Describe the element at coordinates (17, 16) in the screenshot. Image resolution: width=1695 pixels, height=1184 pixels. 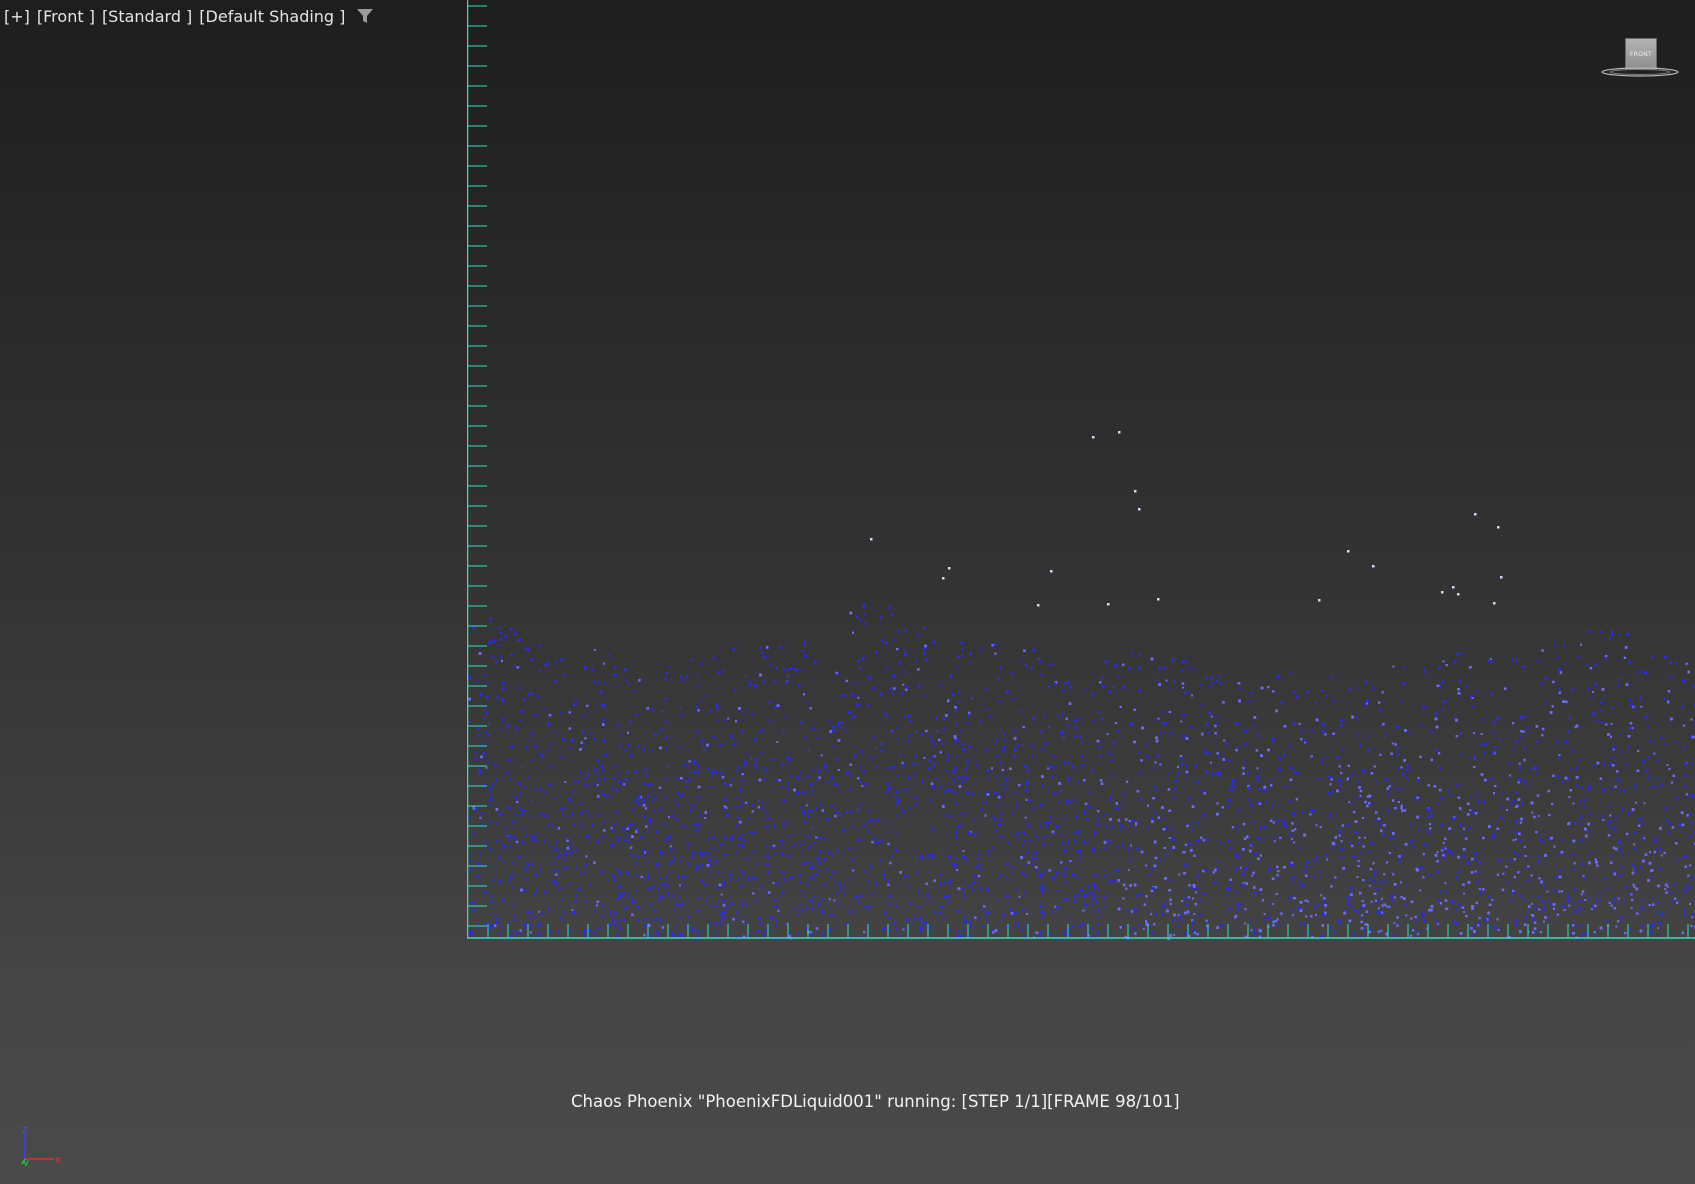
I see `viewport-plus-menu: [+]` at that location.